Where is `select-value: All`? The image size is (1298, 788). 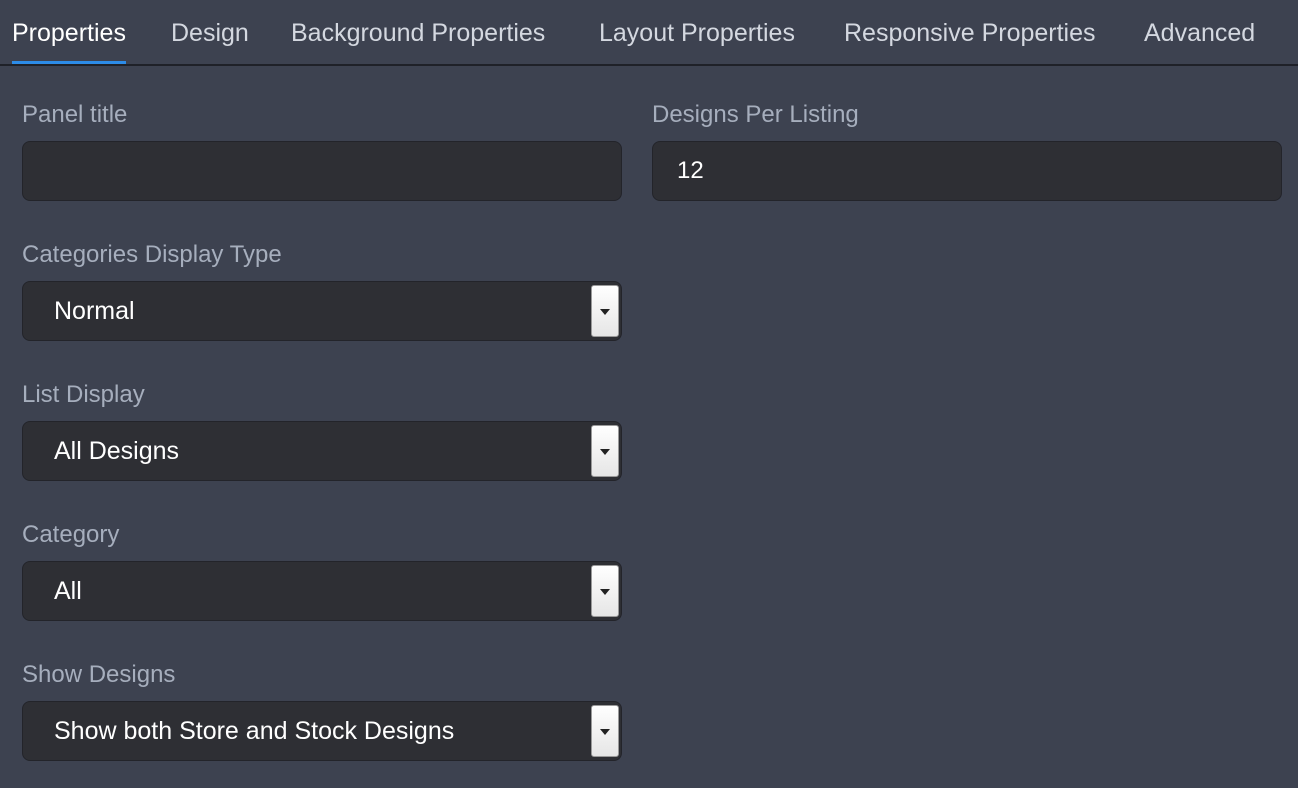
select-value: All is located at coordinates (68, 591).